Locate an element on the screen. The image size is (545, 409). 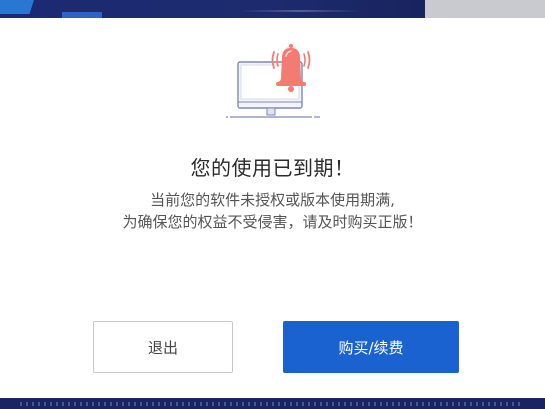
dialog-title: 您的使用已到期！ is located at coordinates (272, 168).